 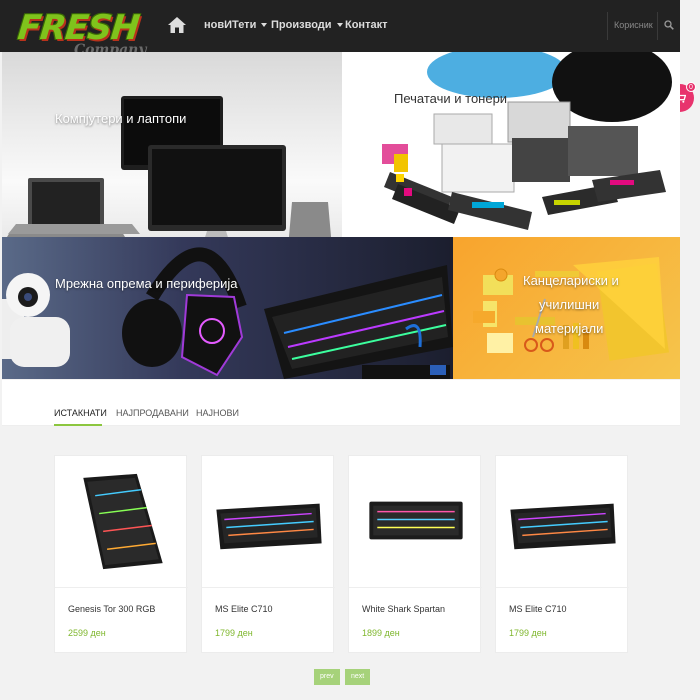 I want to click on tab-newest: НАЈНОВИ, so click(x=217, y=413).